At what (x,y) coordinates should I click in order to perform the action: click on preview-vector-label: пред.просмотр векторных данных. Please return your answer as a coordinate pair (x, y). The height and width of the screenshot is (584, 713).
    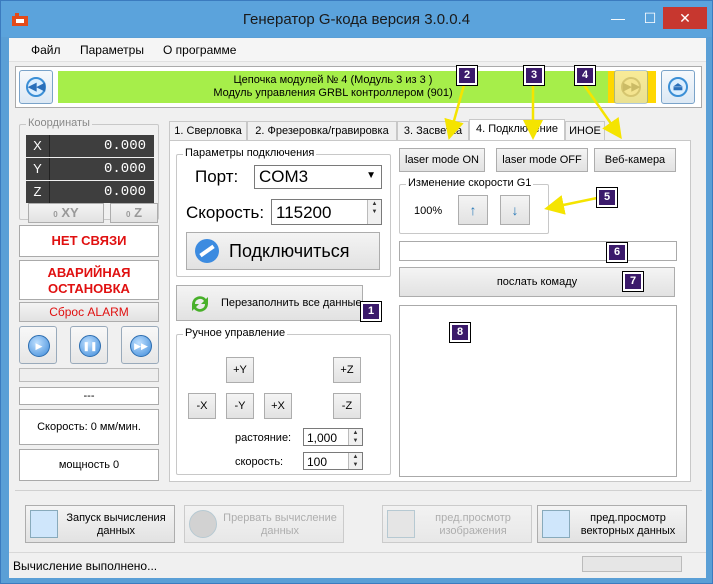
    Looking at the image, I should click on (628, 524).